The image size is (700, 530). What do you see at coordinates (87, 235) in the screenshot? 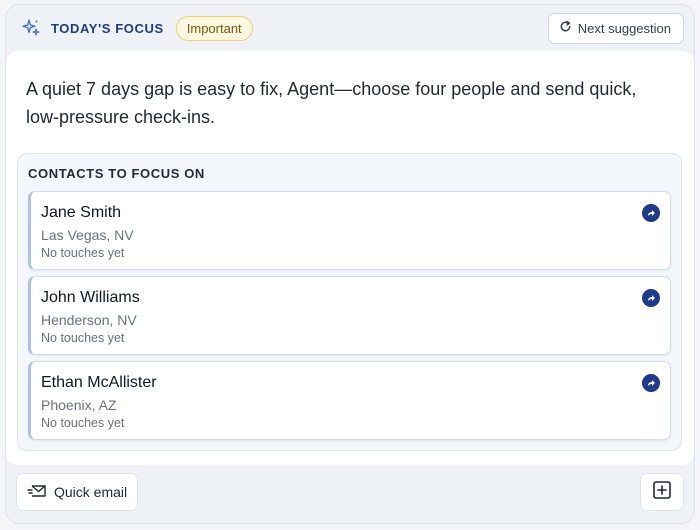
I see `contact-location: Las Vegas, NV` at bounding box center [87, 235].